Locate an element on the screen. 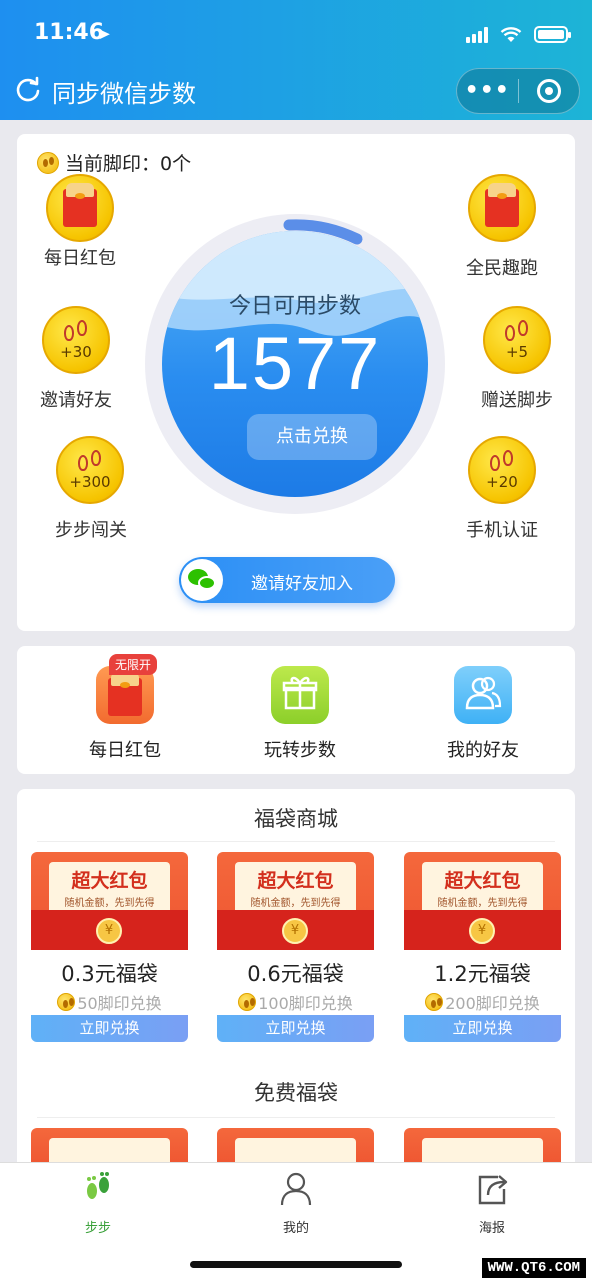  gift-bonus: +5 is located at coordinates (517, 352).